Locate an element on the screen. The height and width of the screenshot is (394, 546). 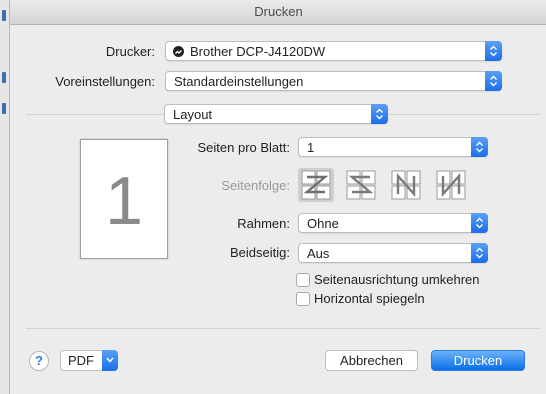
n-order-icon is located at coordinates (451, 185).